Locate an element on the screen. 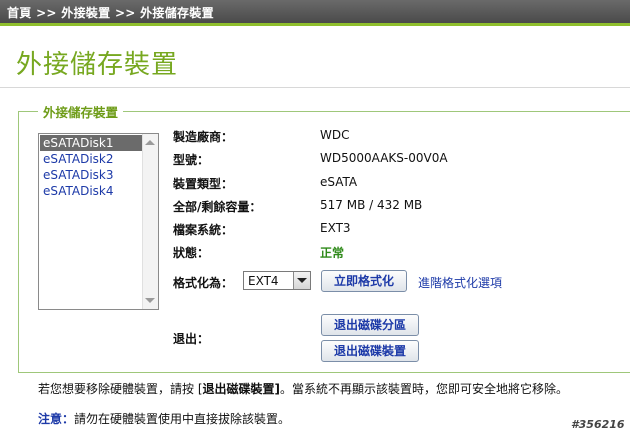 The image size is (630, 434). warning-text: 請勿在硬體裝置使用中直接拔除該裝置。 is located at coordinates (182, 419).